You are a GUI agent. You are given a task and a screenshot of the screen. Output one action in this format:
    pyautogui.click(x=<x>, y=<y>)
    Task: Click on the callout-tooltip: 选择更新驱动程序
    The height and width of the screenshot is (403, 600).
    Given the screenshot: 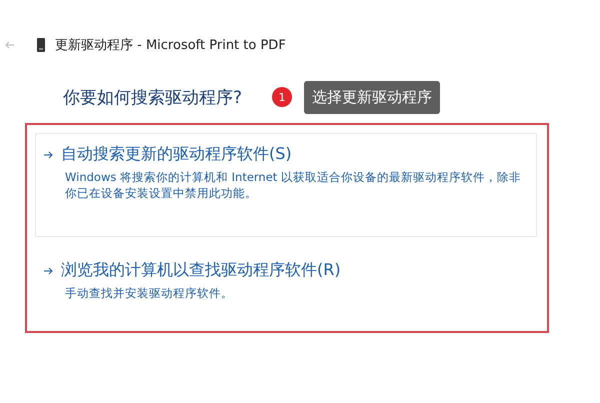 What is the action you would take?
    pyautogui.click(x=372, y=97)
    